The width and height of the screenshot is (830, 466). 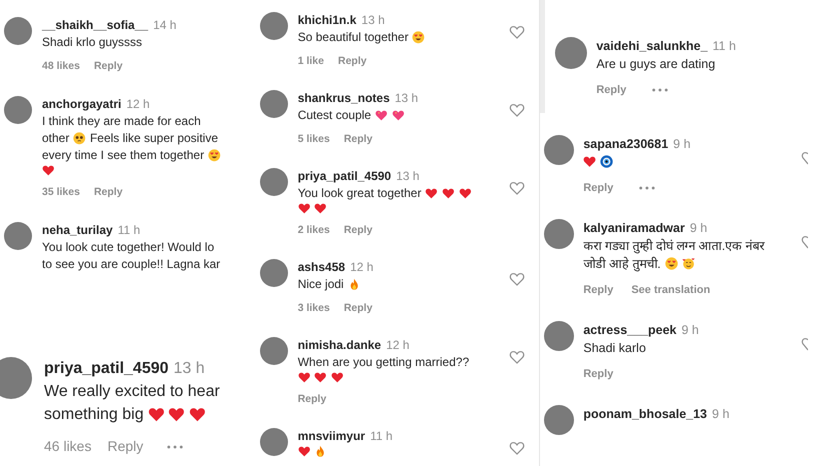 What do you see at coordinates (77, 229) in the screenshot?
I see `username: neha_turilay` at bounding box center [77, 229].